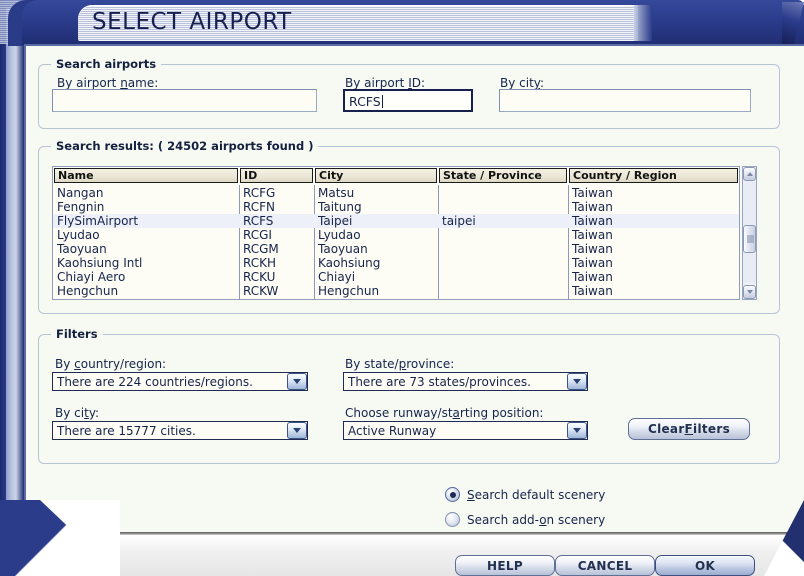 The height and width of the screenshot is (576, 804). What do you see at coordinates (339, 235) in the screenshot?
I see `table-cell-city: Lyudao` at bounding box center [339, 235].